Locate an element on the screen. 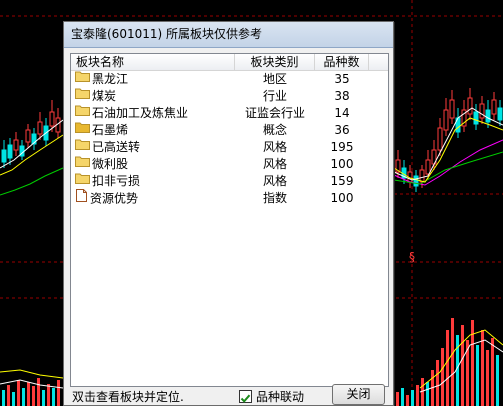 The width and height of the screenshot is (503, 406). item-name-text: 扣非亏损 is located at coordinates (116, 181).